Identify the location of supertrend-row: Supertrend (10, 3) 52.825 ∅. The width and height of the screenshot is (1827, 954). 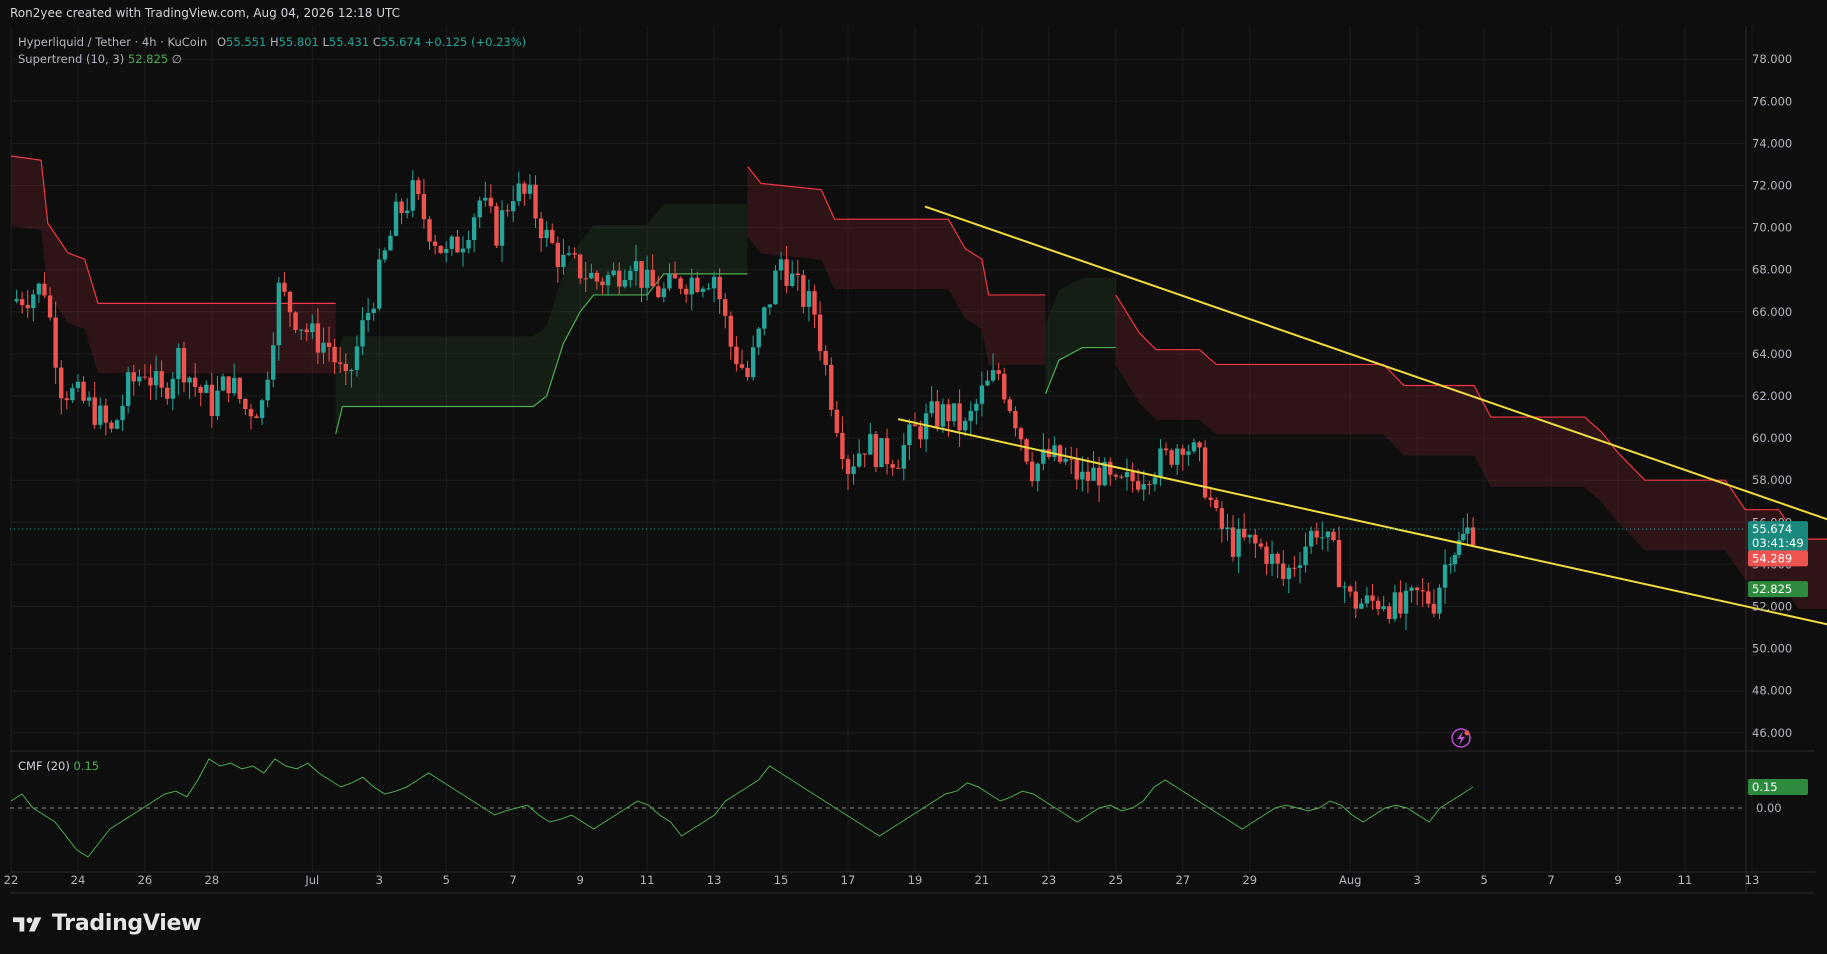
(272, 59).